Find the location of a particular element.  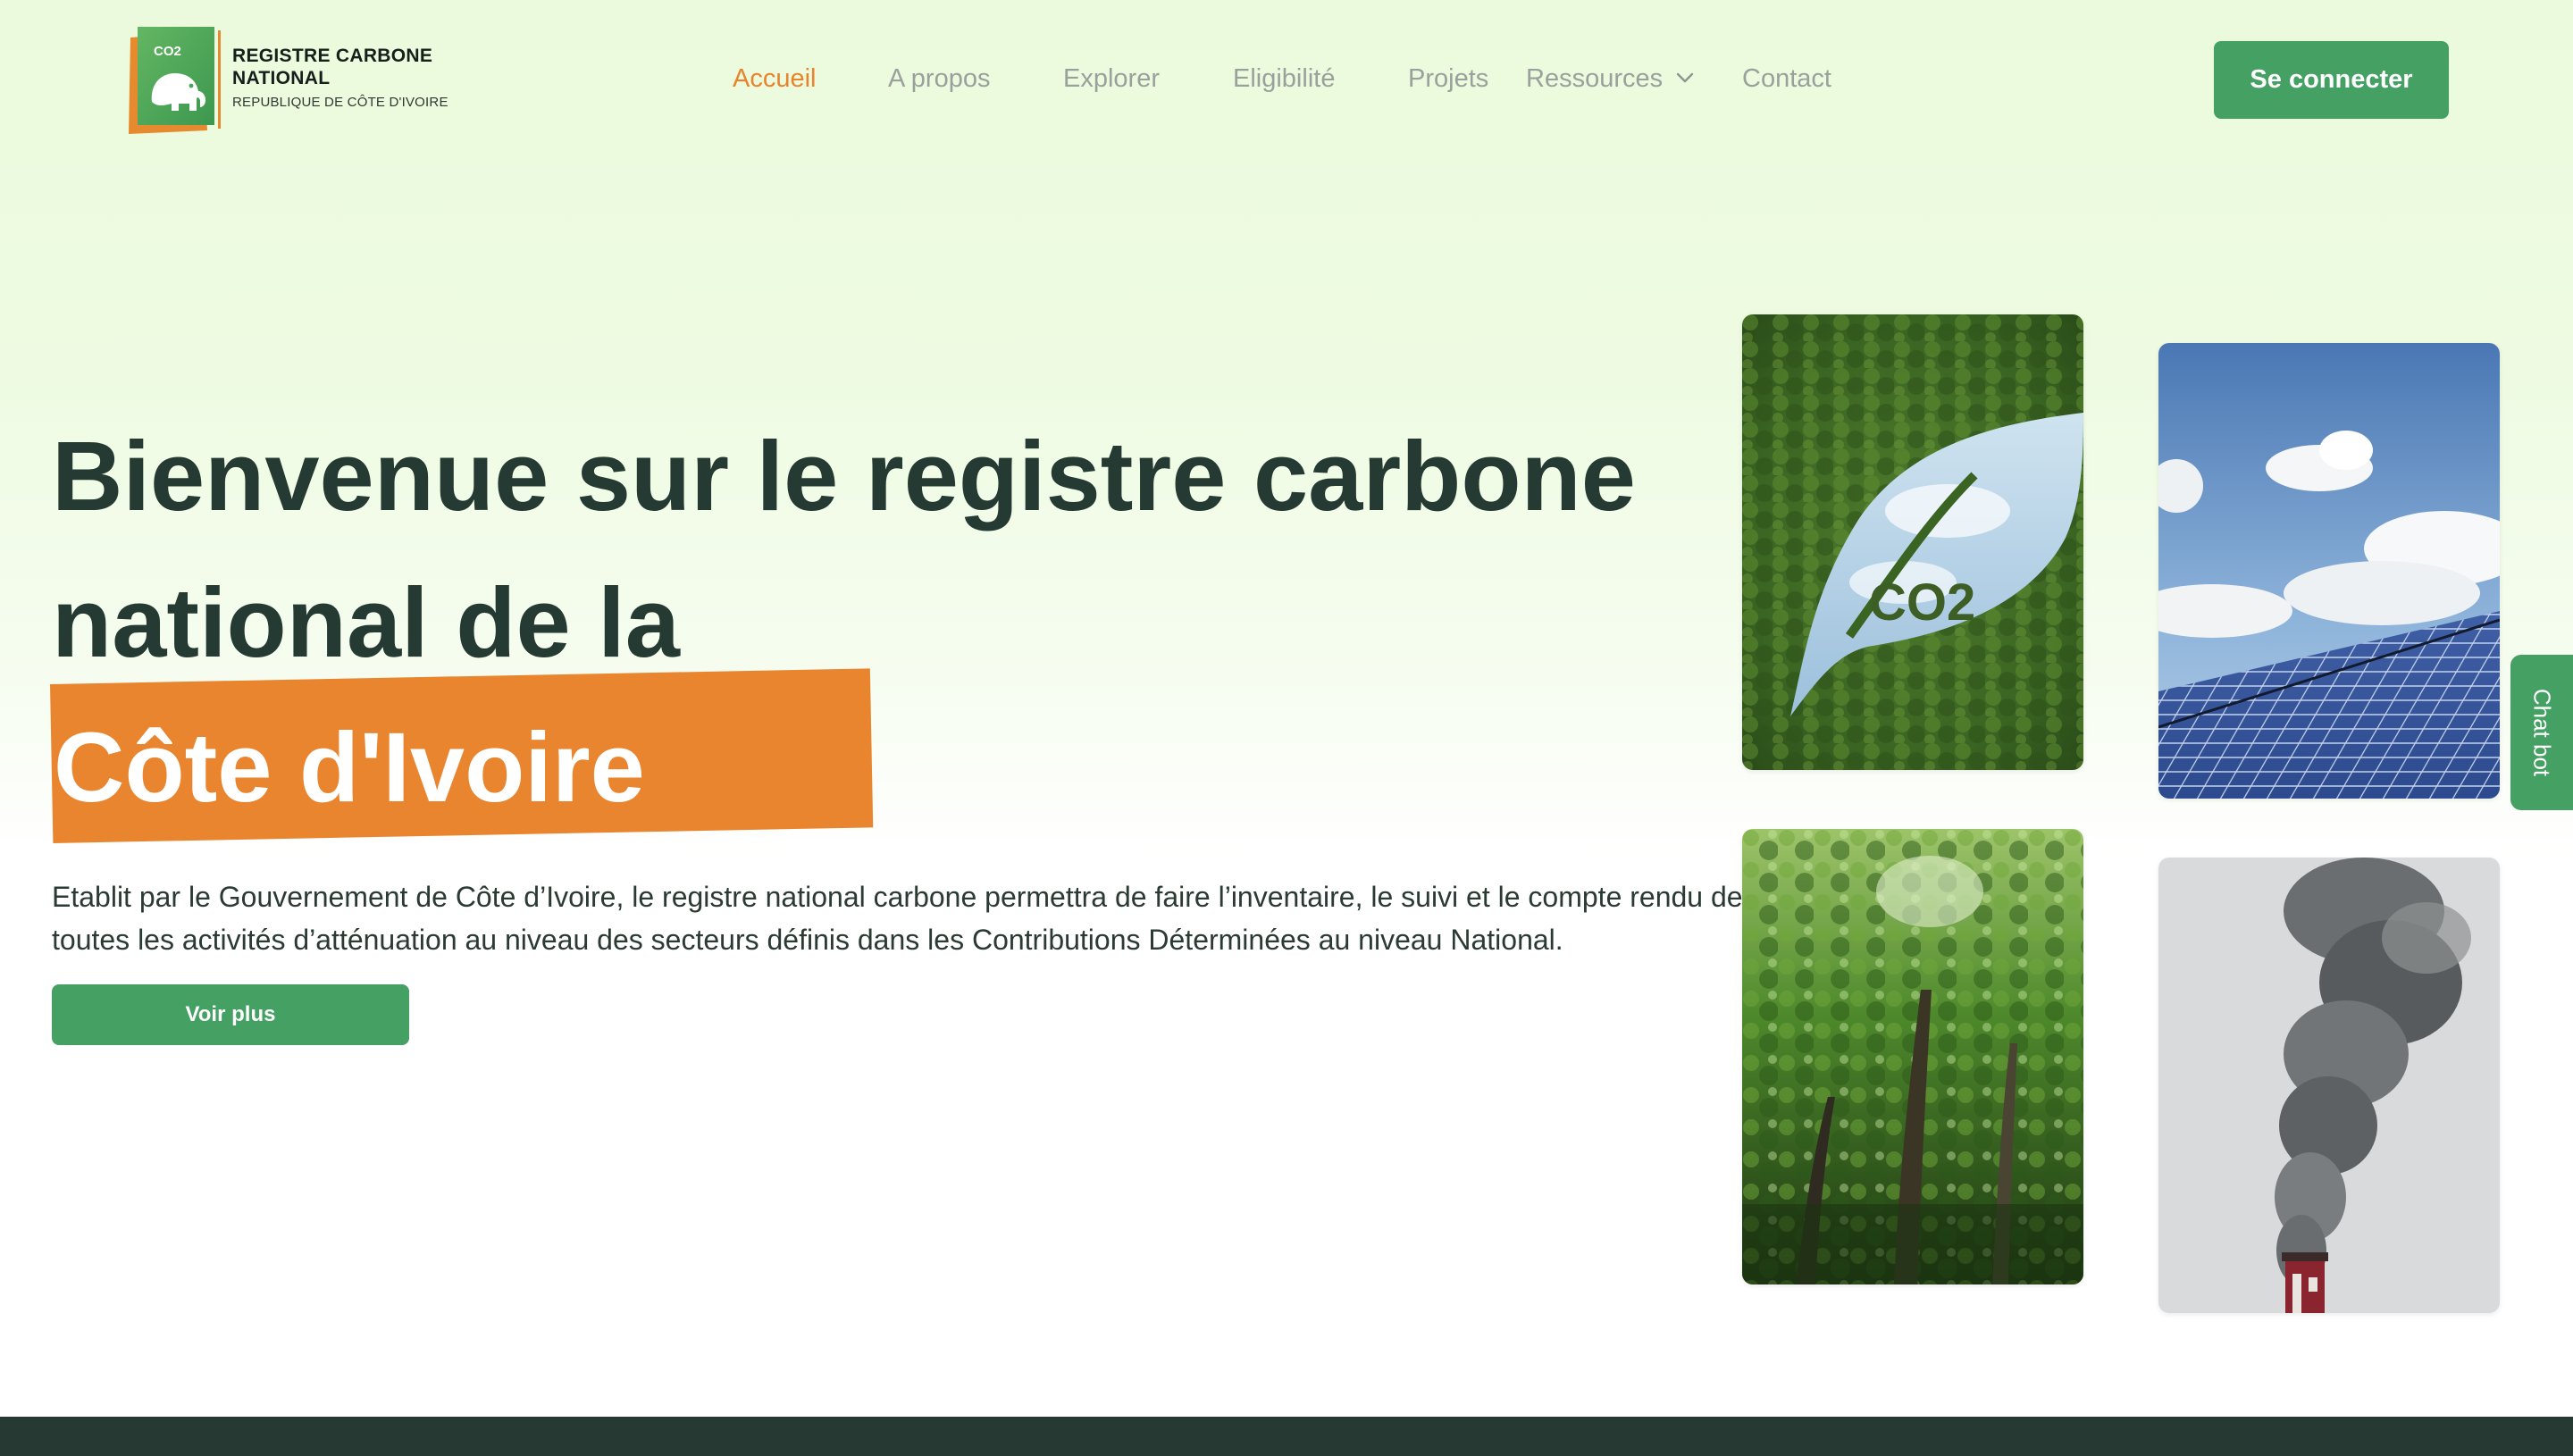

nav-eligibilite: Eligibilité is located at coordinates (1284, 79).